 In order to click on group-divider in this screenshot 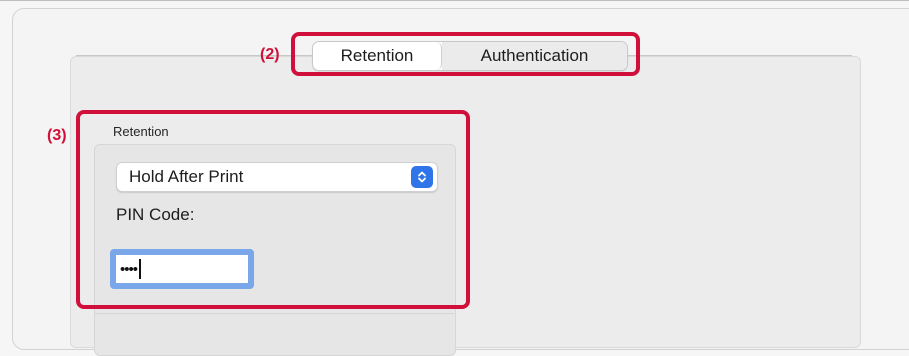, I will do `click(274, 313)`.